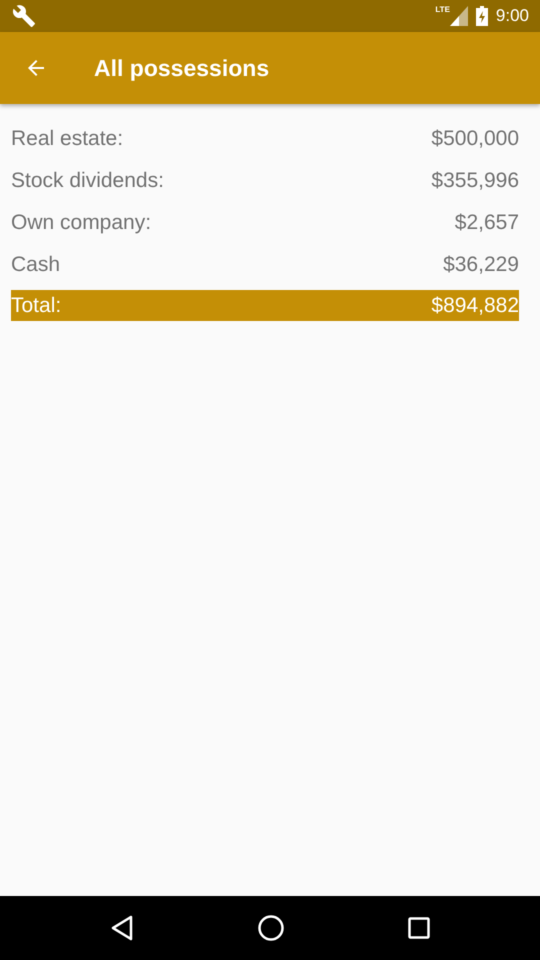 This screenshot has width=540, height=960. I want to click on total-label: Total:, so click(36, 305).